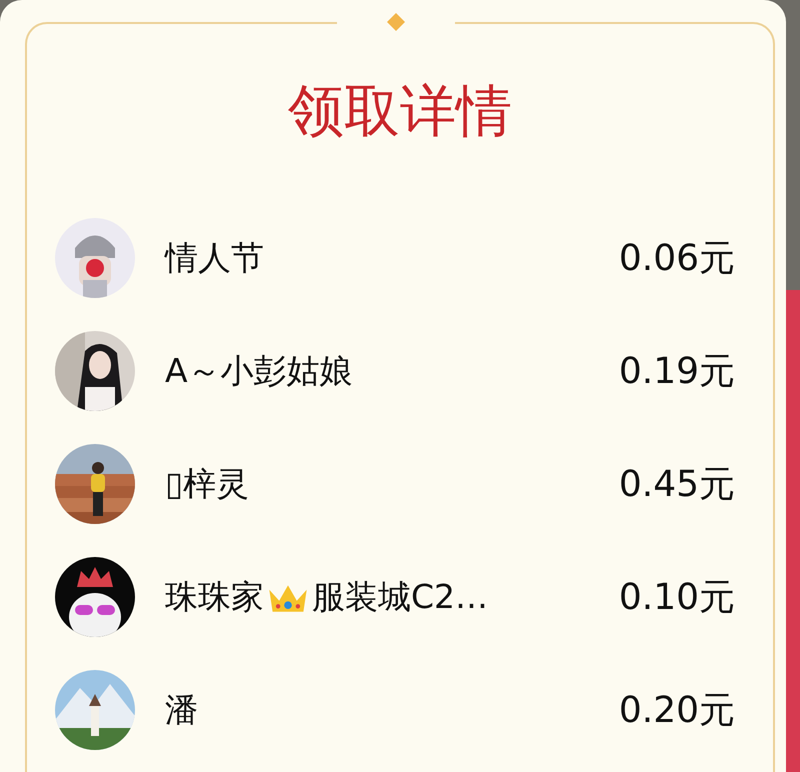  Describe the element at coordinates (676, 484) in the screenshot. I see `amount: 0.45元` at that location.